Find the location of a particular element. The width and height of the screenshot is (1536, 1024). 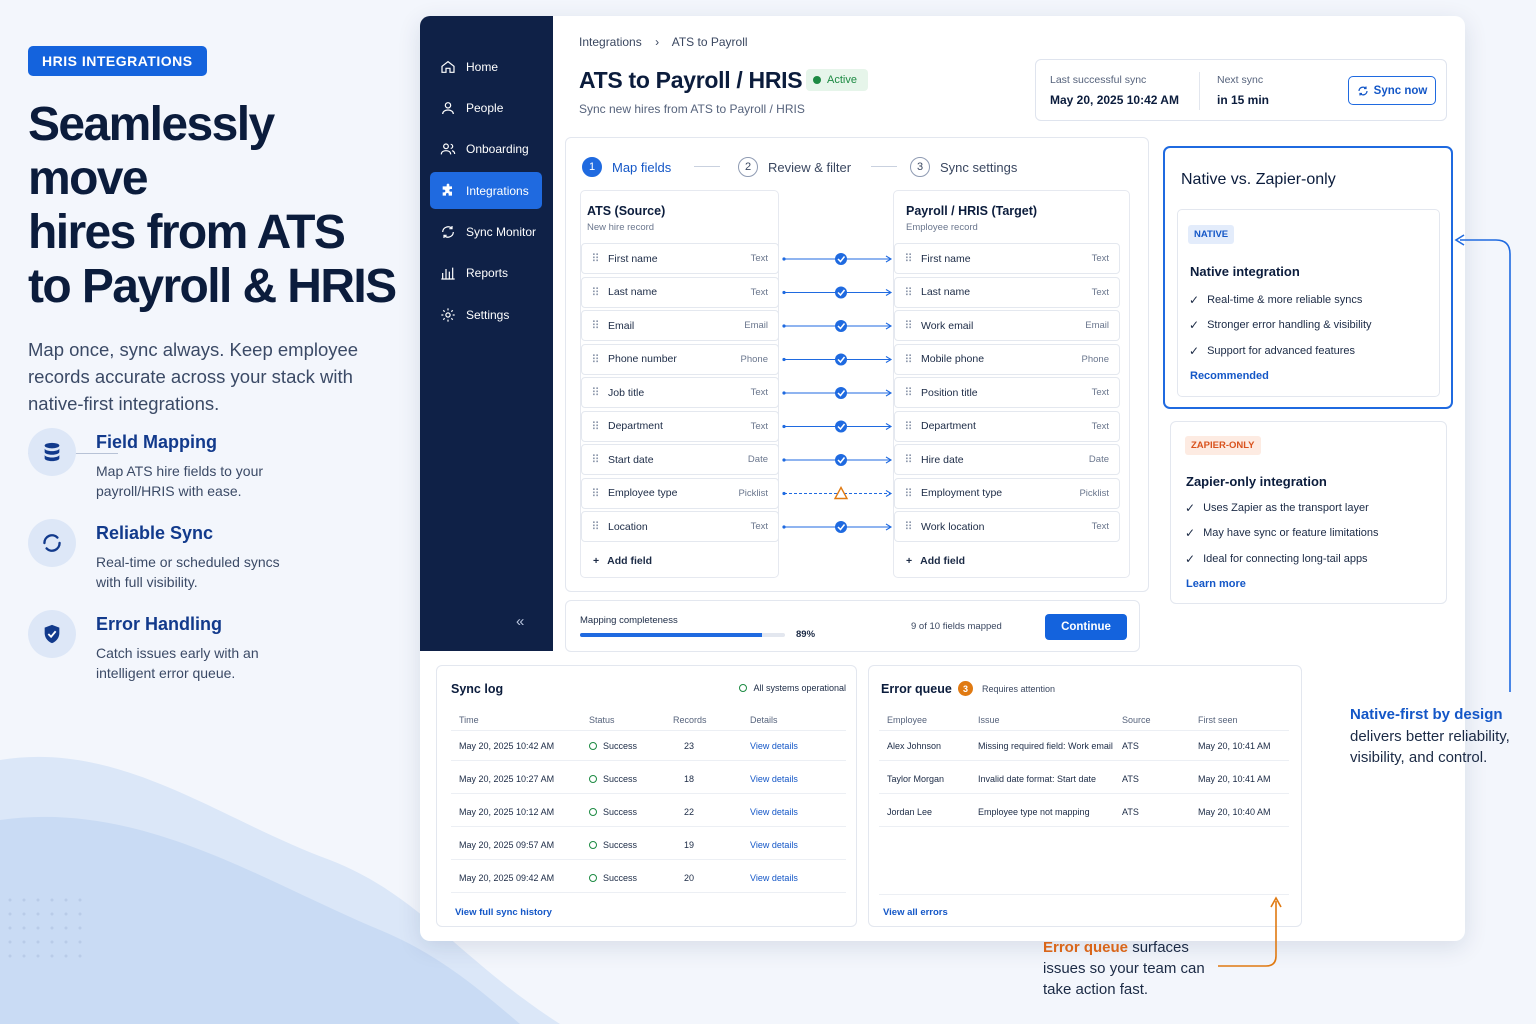

target-field-row: ⠿ Work email Email is located at coordinates (1007, 325).